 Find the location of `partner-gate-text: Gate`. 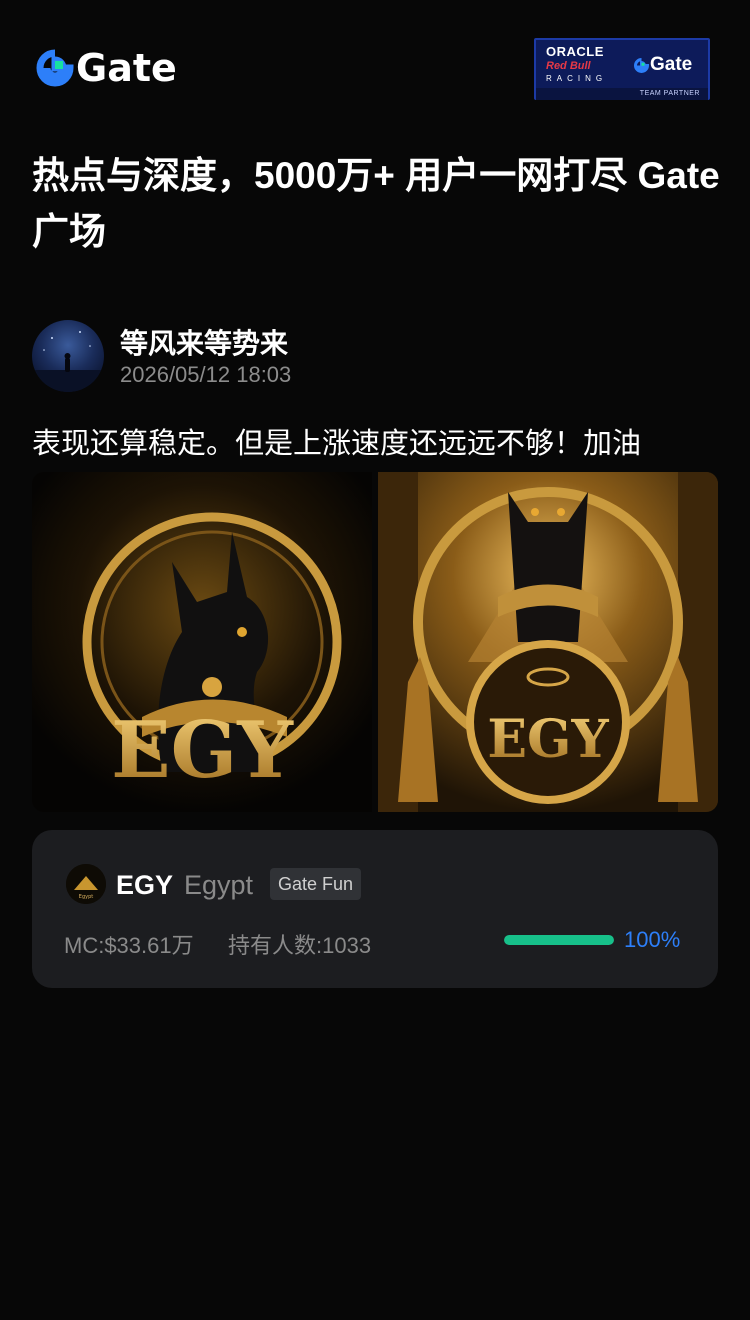

partner-gate-text: Gate is located at coordinates (671, 64).